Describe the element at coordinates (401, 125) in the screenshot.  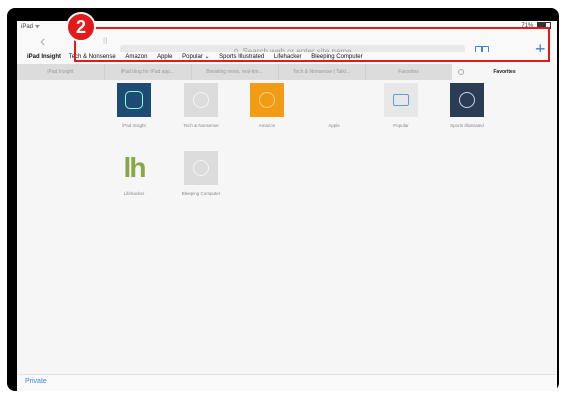
I see `favorite-label: Popular` at that location.